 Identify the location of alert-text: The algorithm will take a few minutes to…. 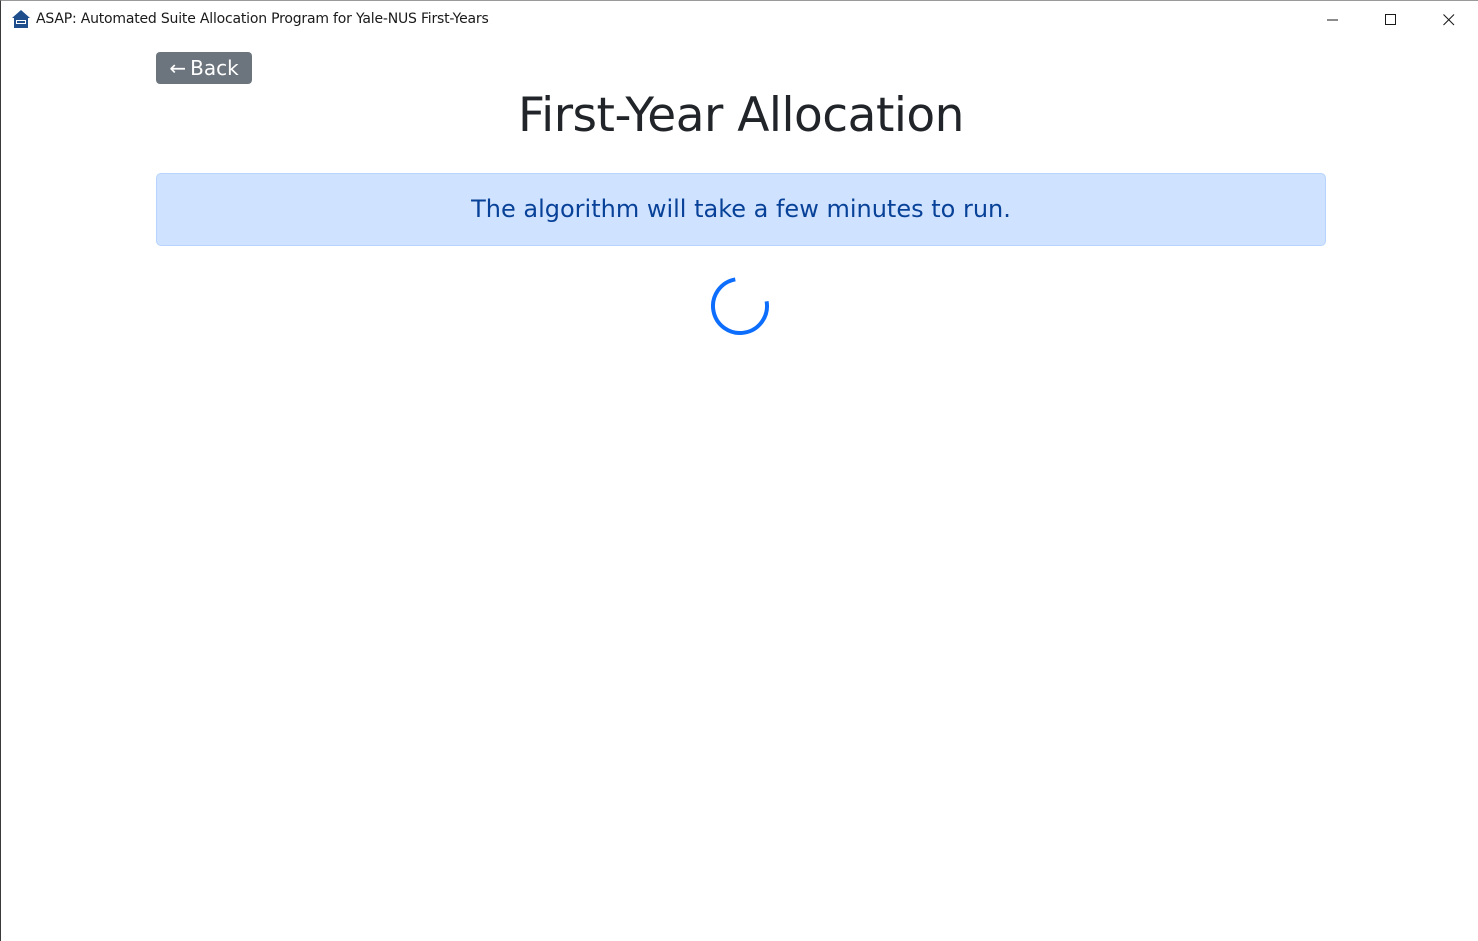
(741, 209).